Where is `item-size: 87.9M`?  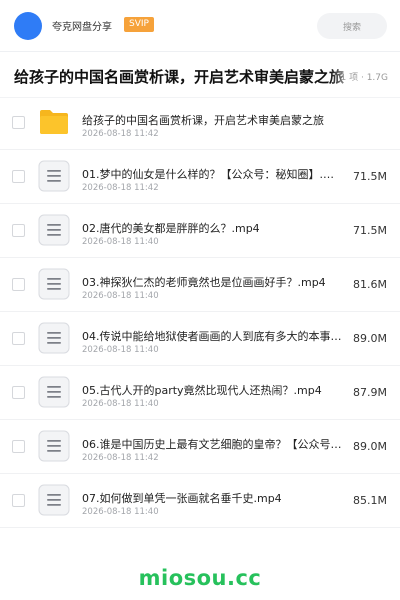 item-size: 87.9M is located at coordinates (370, 392).